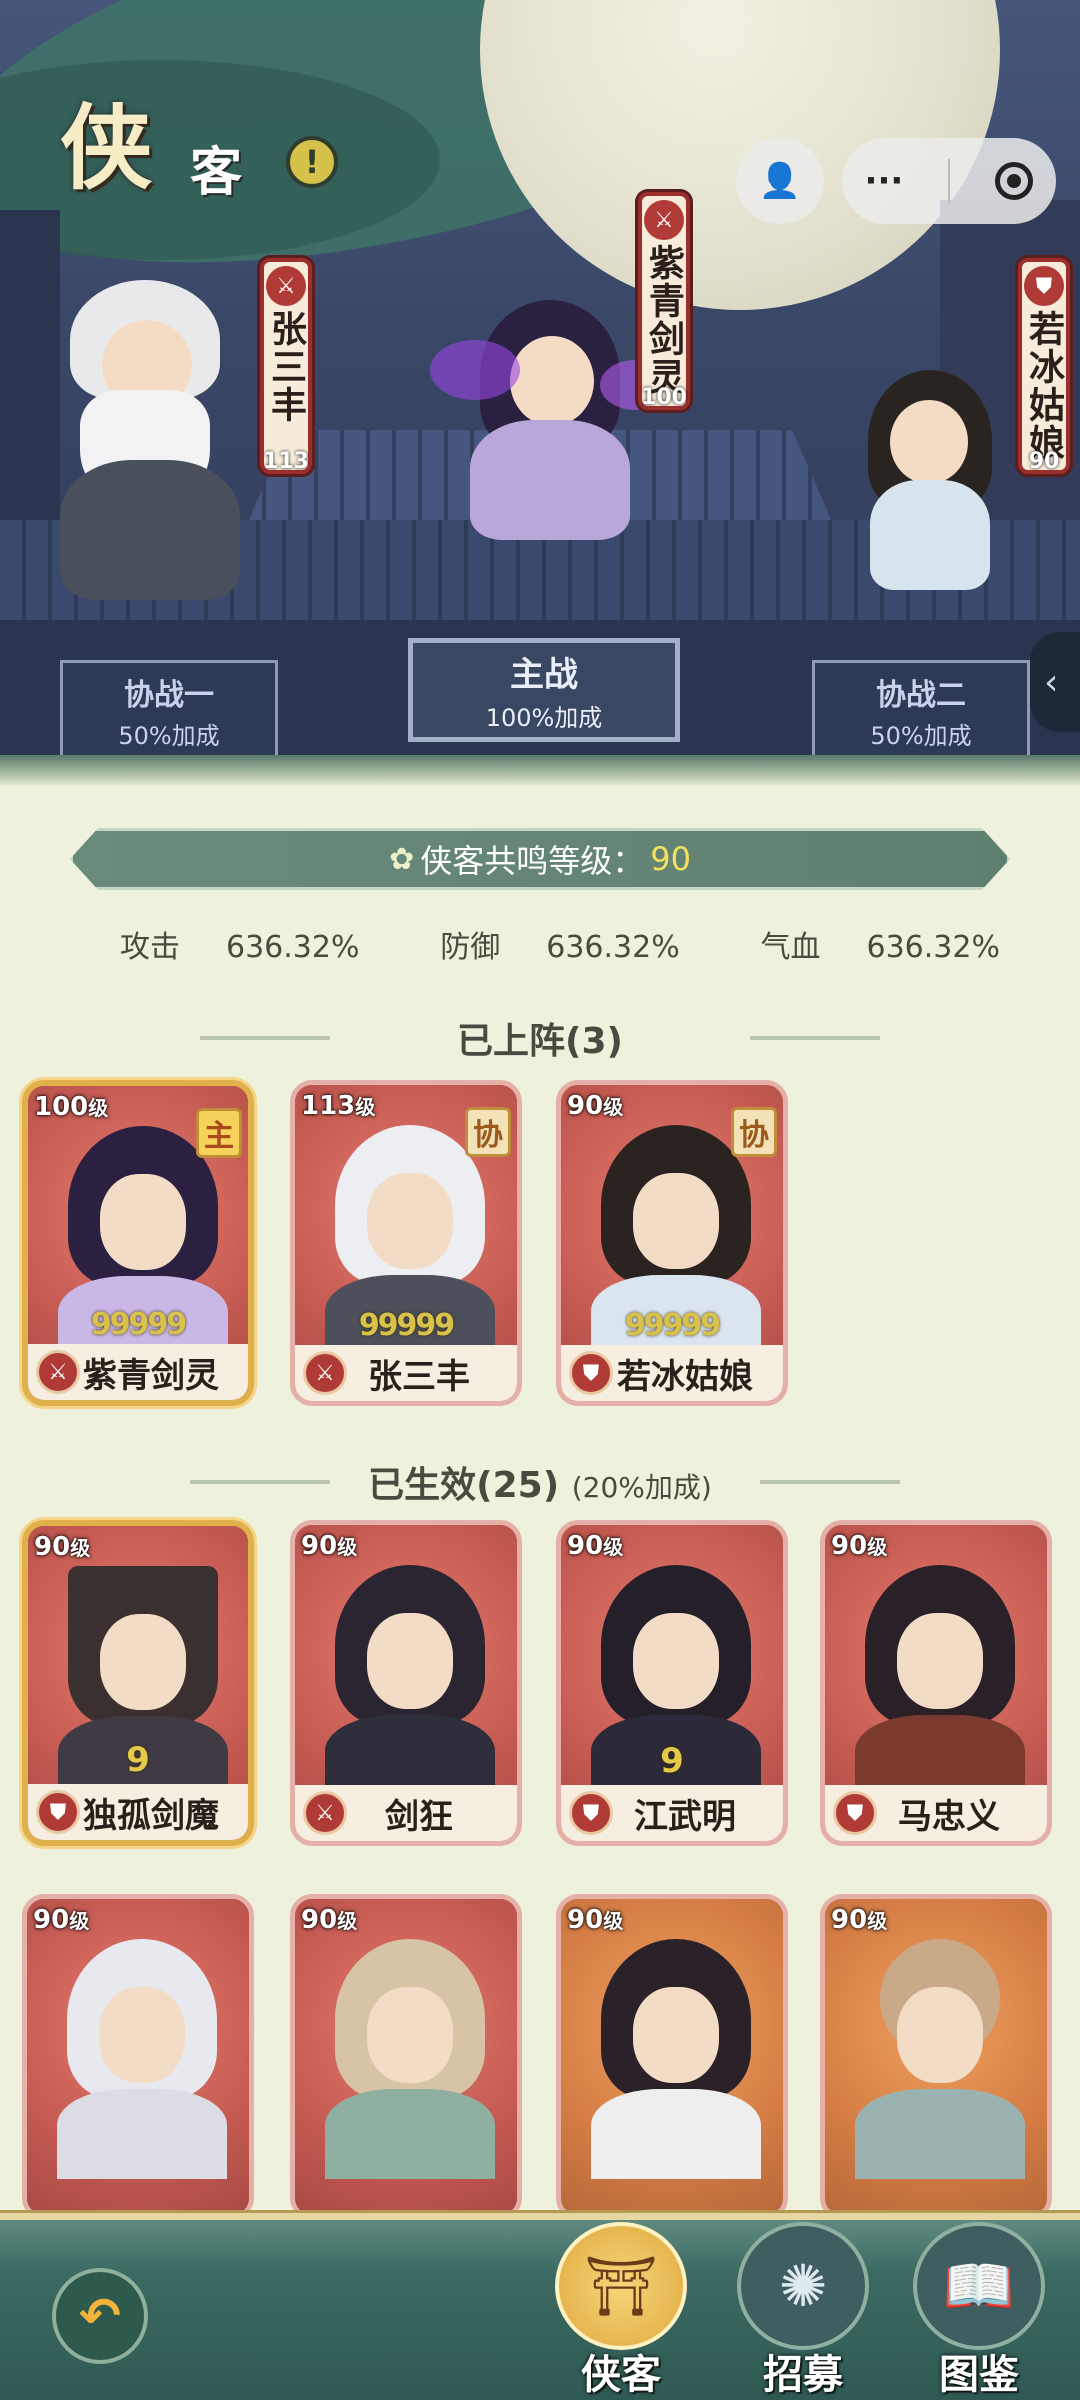 This screenshot has height=2400, width=1080. Describe the element at coordinates (219, 1133) in the screenshot. I see `card-role-badge: 主` at that location.